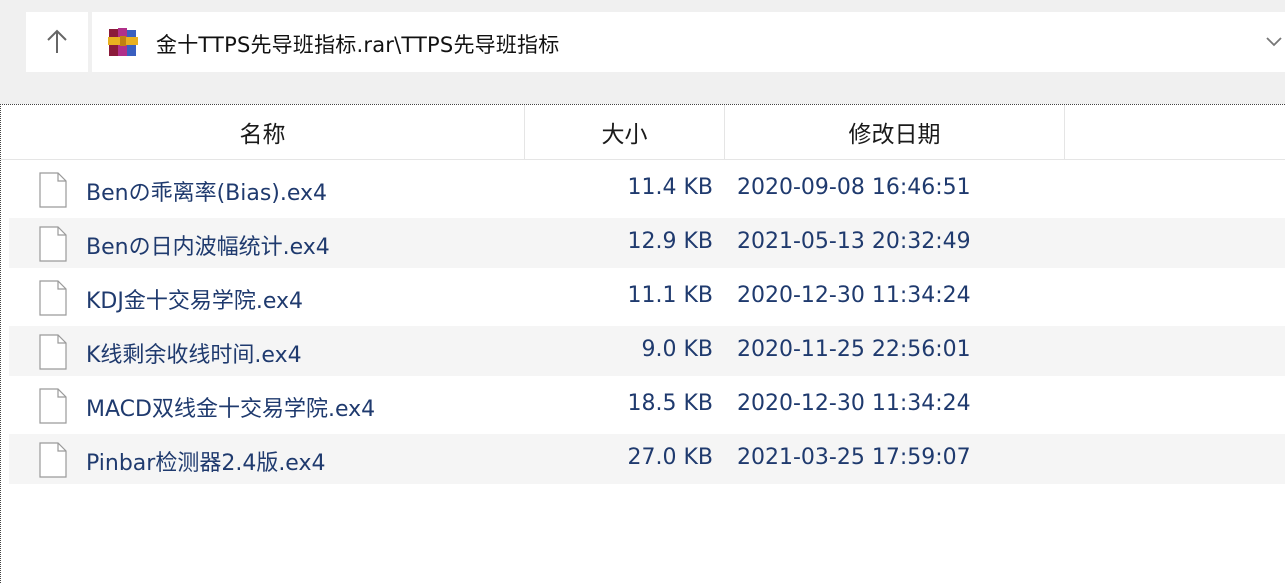  Describe the element at coordinates (688, 42) in the screenshot. I see `address-bar: 金十TTPS先导班指标.rar\TTPS先导班指标` at that location.